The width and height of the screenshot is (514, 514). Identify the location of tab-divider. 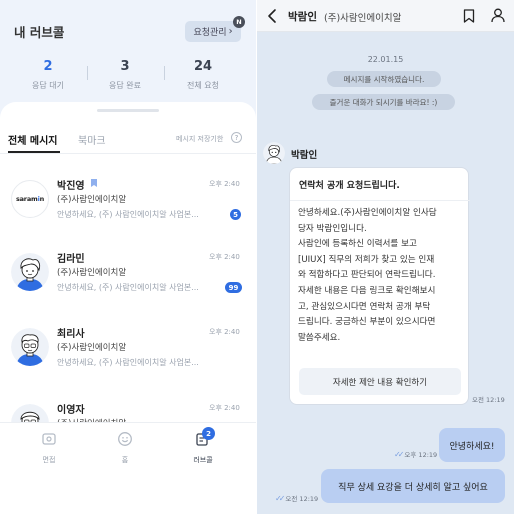
(128, 153).